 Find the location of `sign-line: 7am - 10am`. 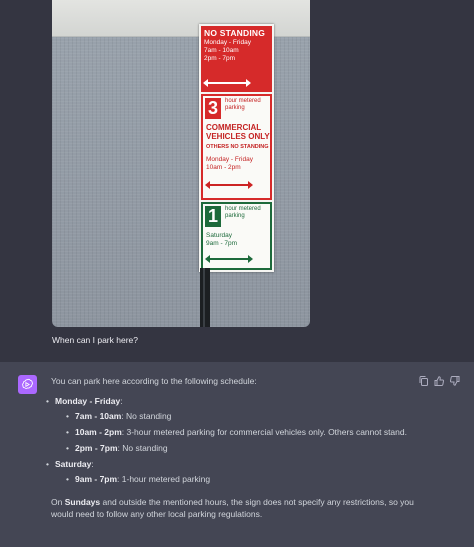

sign-line: 7am - 10am is located at coordinates (221, 50).